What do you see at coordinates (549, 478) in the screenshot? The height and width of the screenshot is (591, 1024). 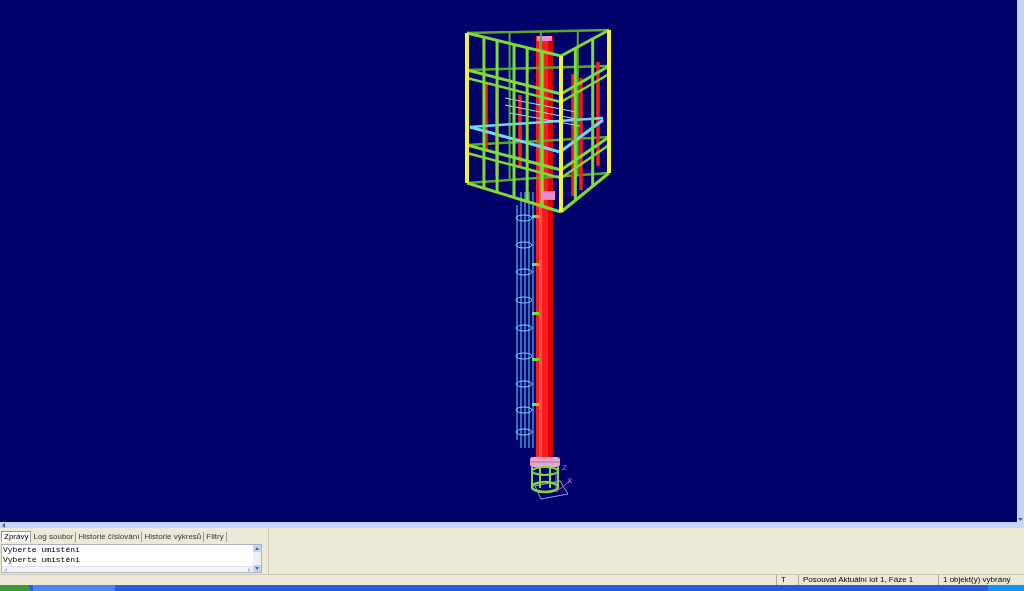 I see `base-frame` at bounding box center [549, 478].